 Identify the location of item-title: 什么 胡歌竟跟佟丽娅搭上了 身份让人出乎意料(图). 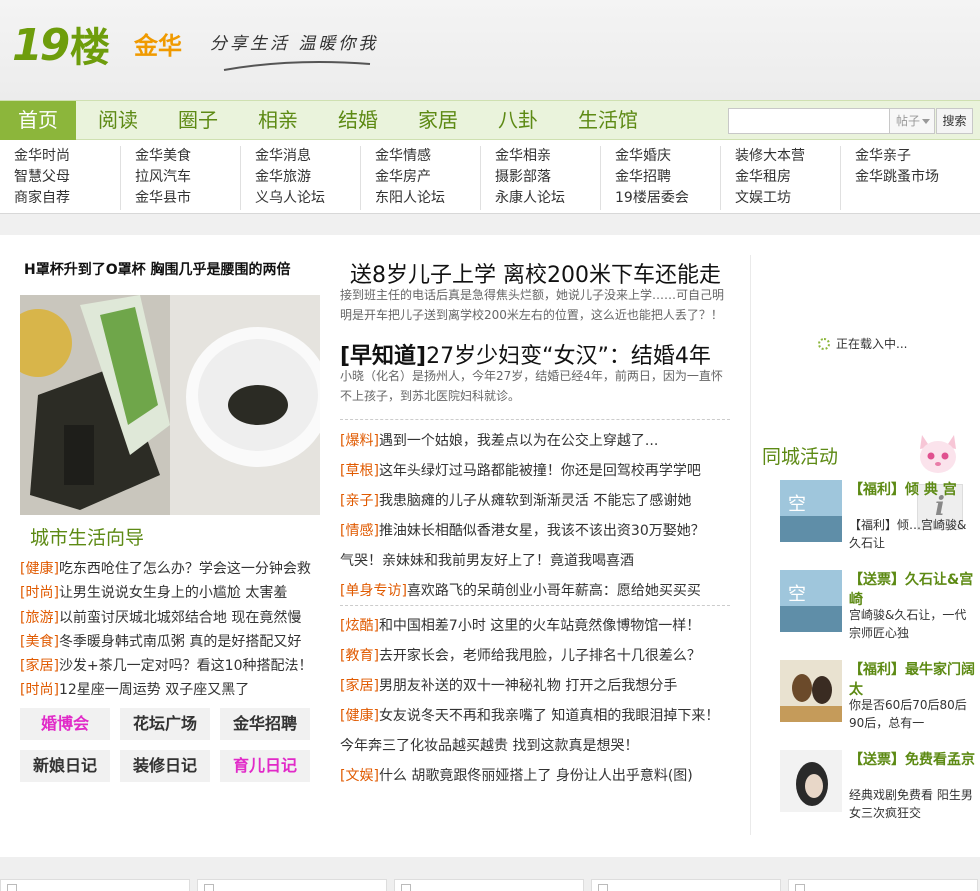
(536, 776).